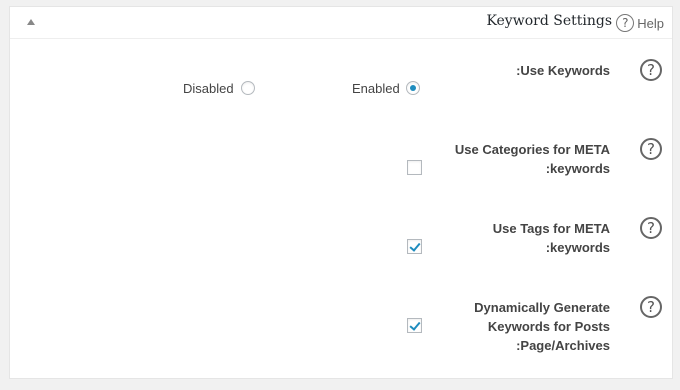 This screenshot has height=390, width=680. Describe the element at coordinates (31, 22) in the screenshot. I see `collapse-arrow-icon` at that location.